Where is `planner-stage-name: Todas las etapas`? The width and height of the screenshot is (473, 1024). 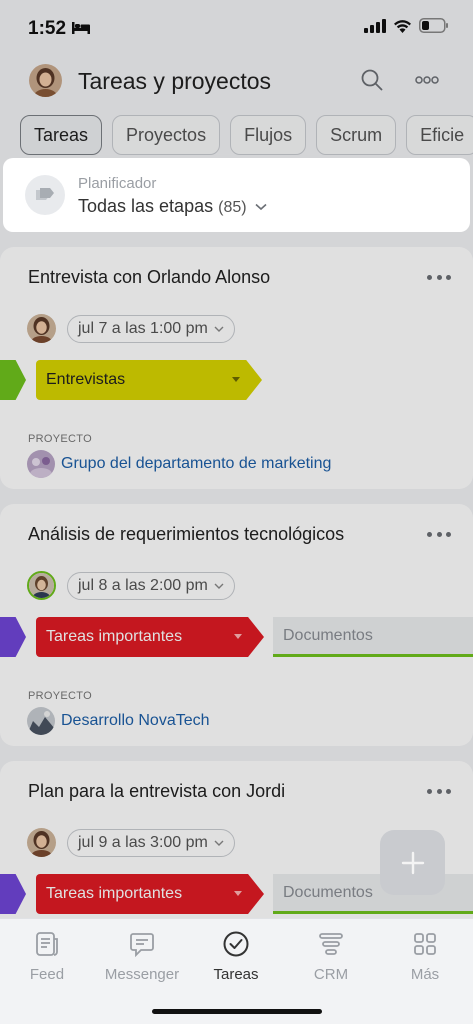 planner-stage-name: Todas las etapas is located at coordinates (146, 206).